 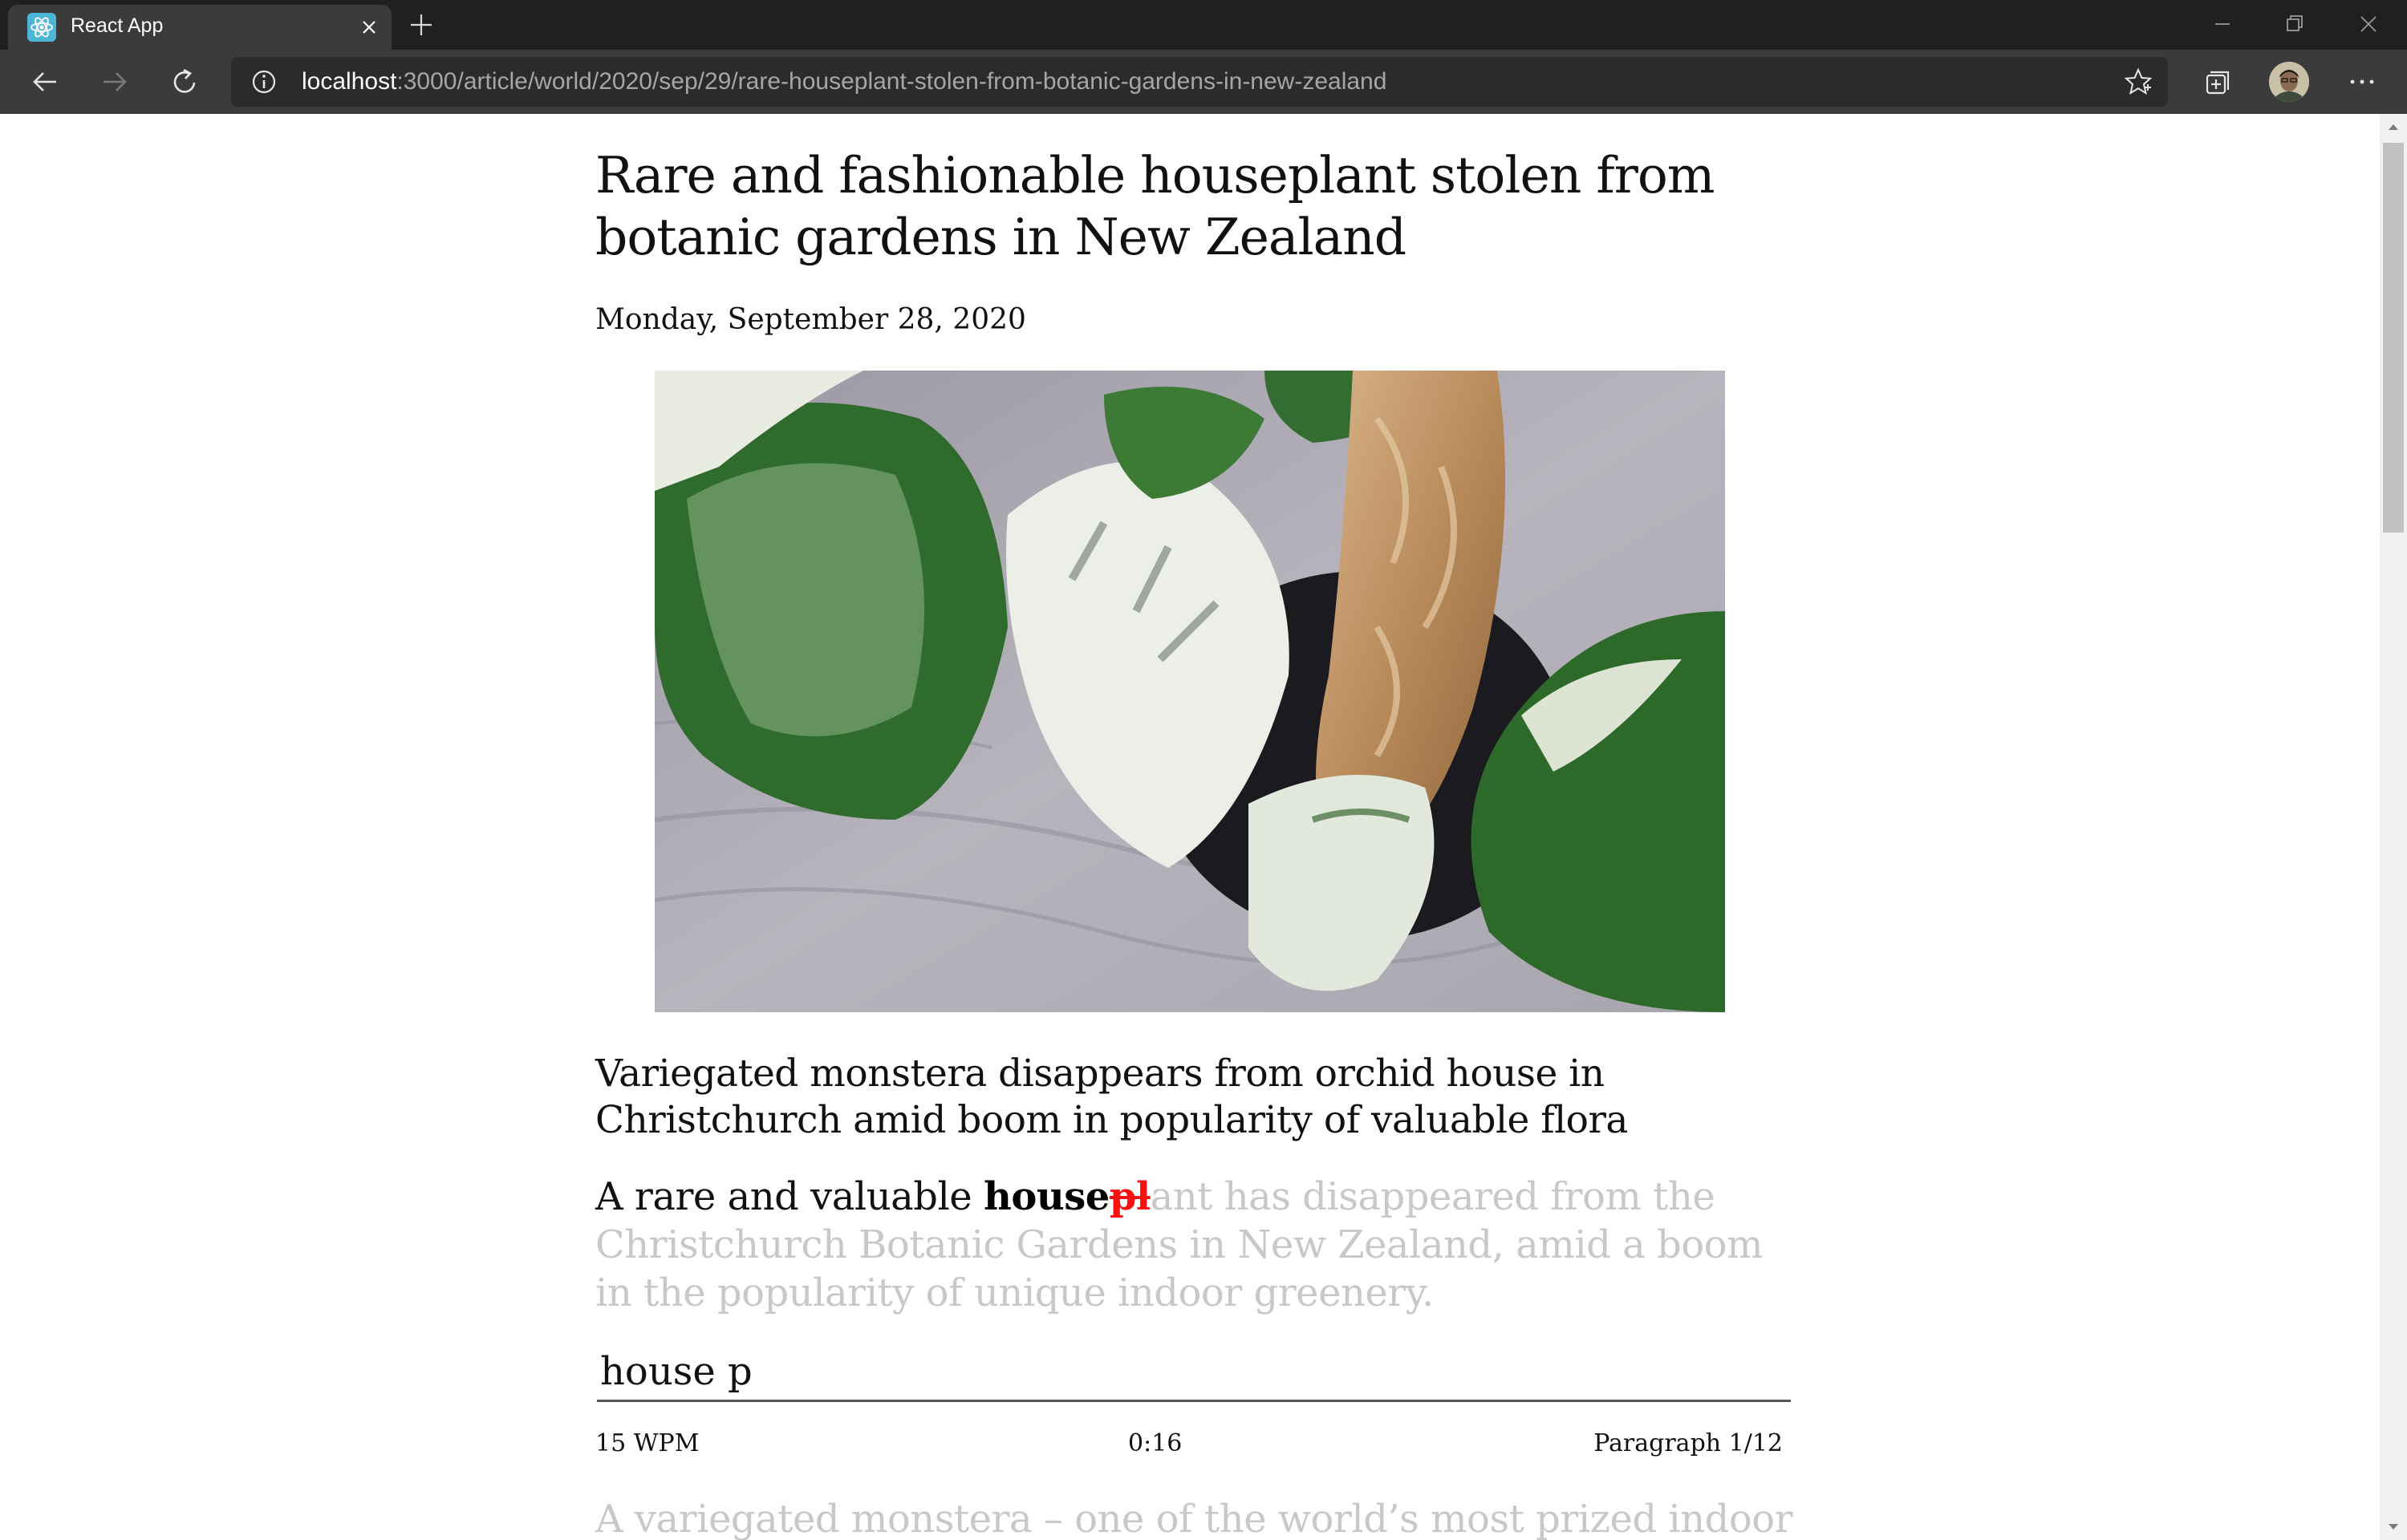 What do you see at coordinates (2138, 82) in the screenshot?
I see `favorite-star-icon` at bounding box center [2138, 82].